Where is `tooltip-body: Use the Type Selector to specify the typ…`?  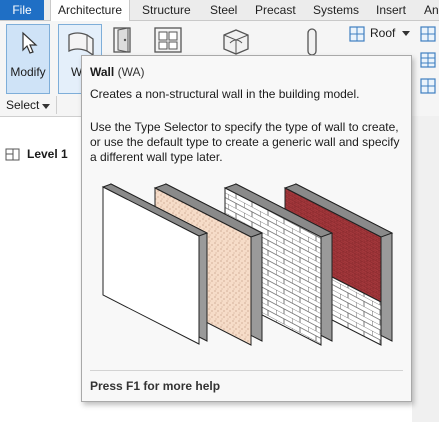 tooltip-body: Use the Type Selector to specify the typ… is located at coordinates (245, 142).